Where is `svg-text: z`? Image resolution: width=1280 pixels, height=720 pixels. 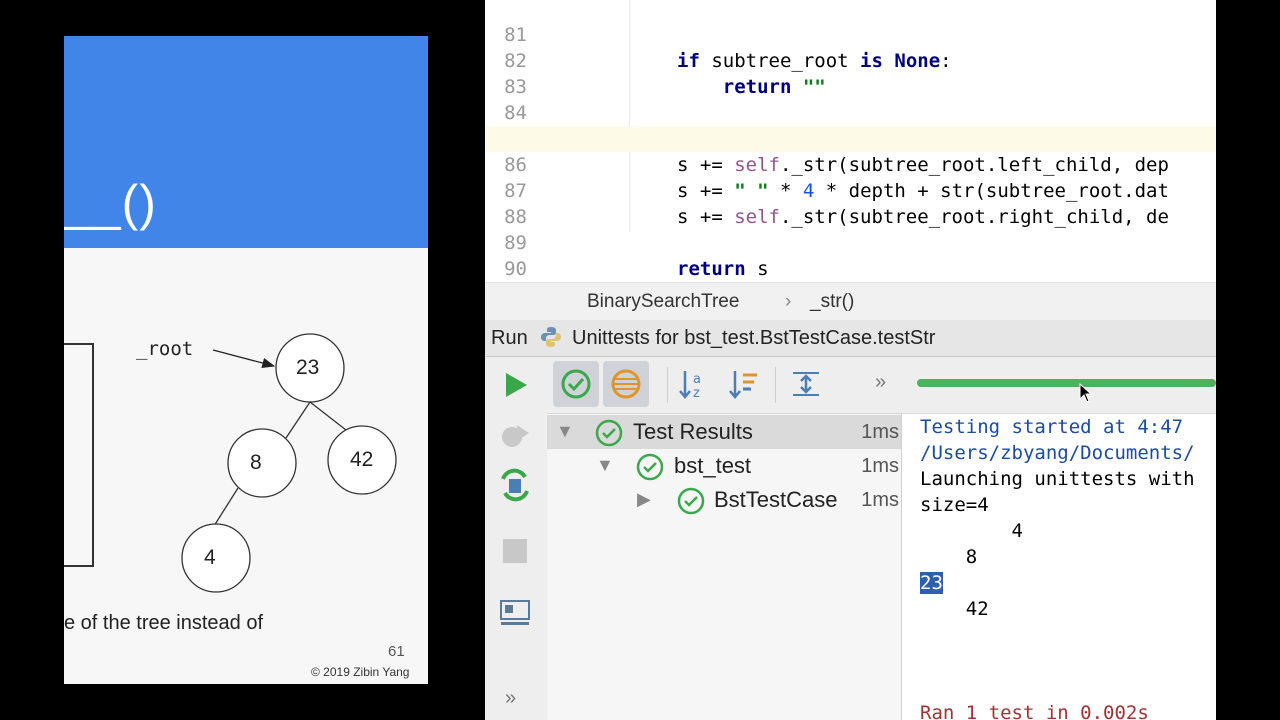
svg-text: z is located at coordinates (696, 393).